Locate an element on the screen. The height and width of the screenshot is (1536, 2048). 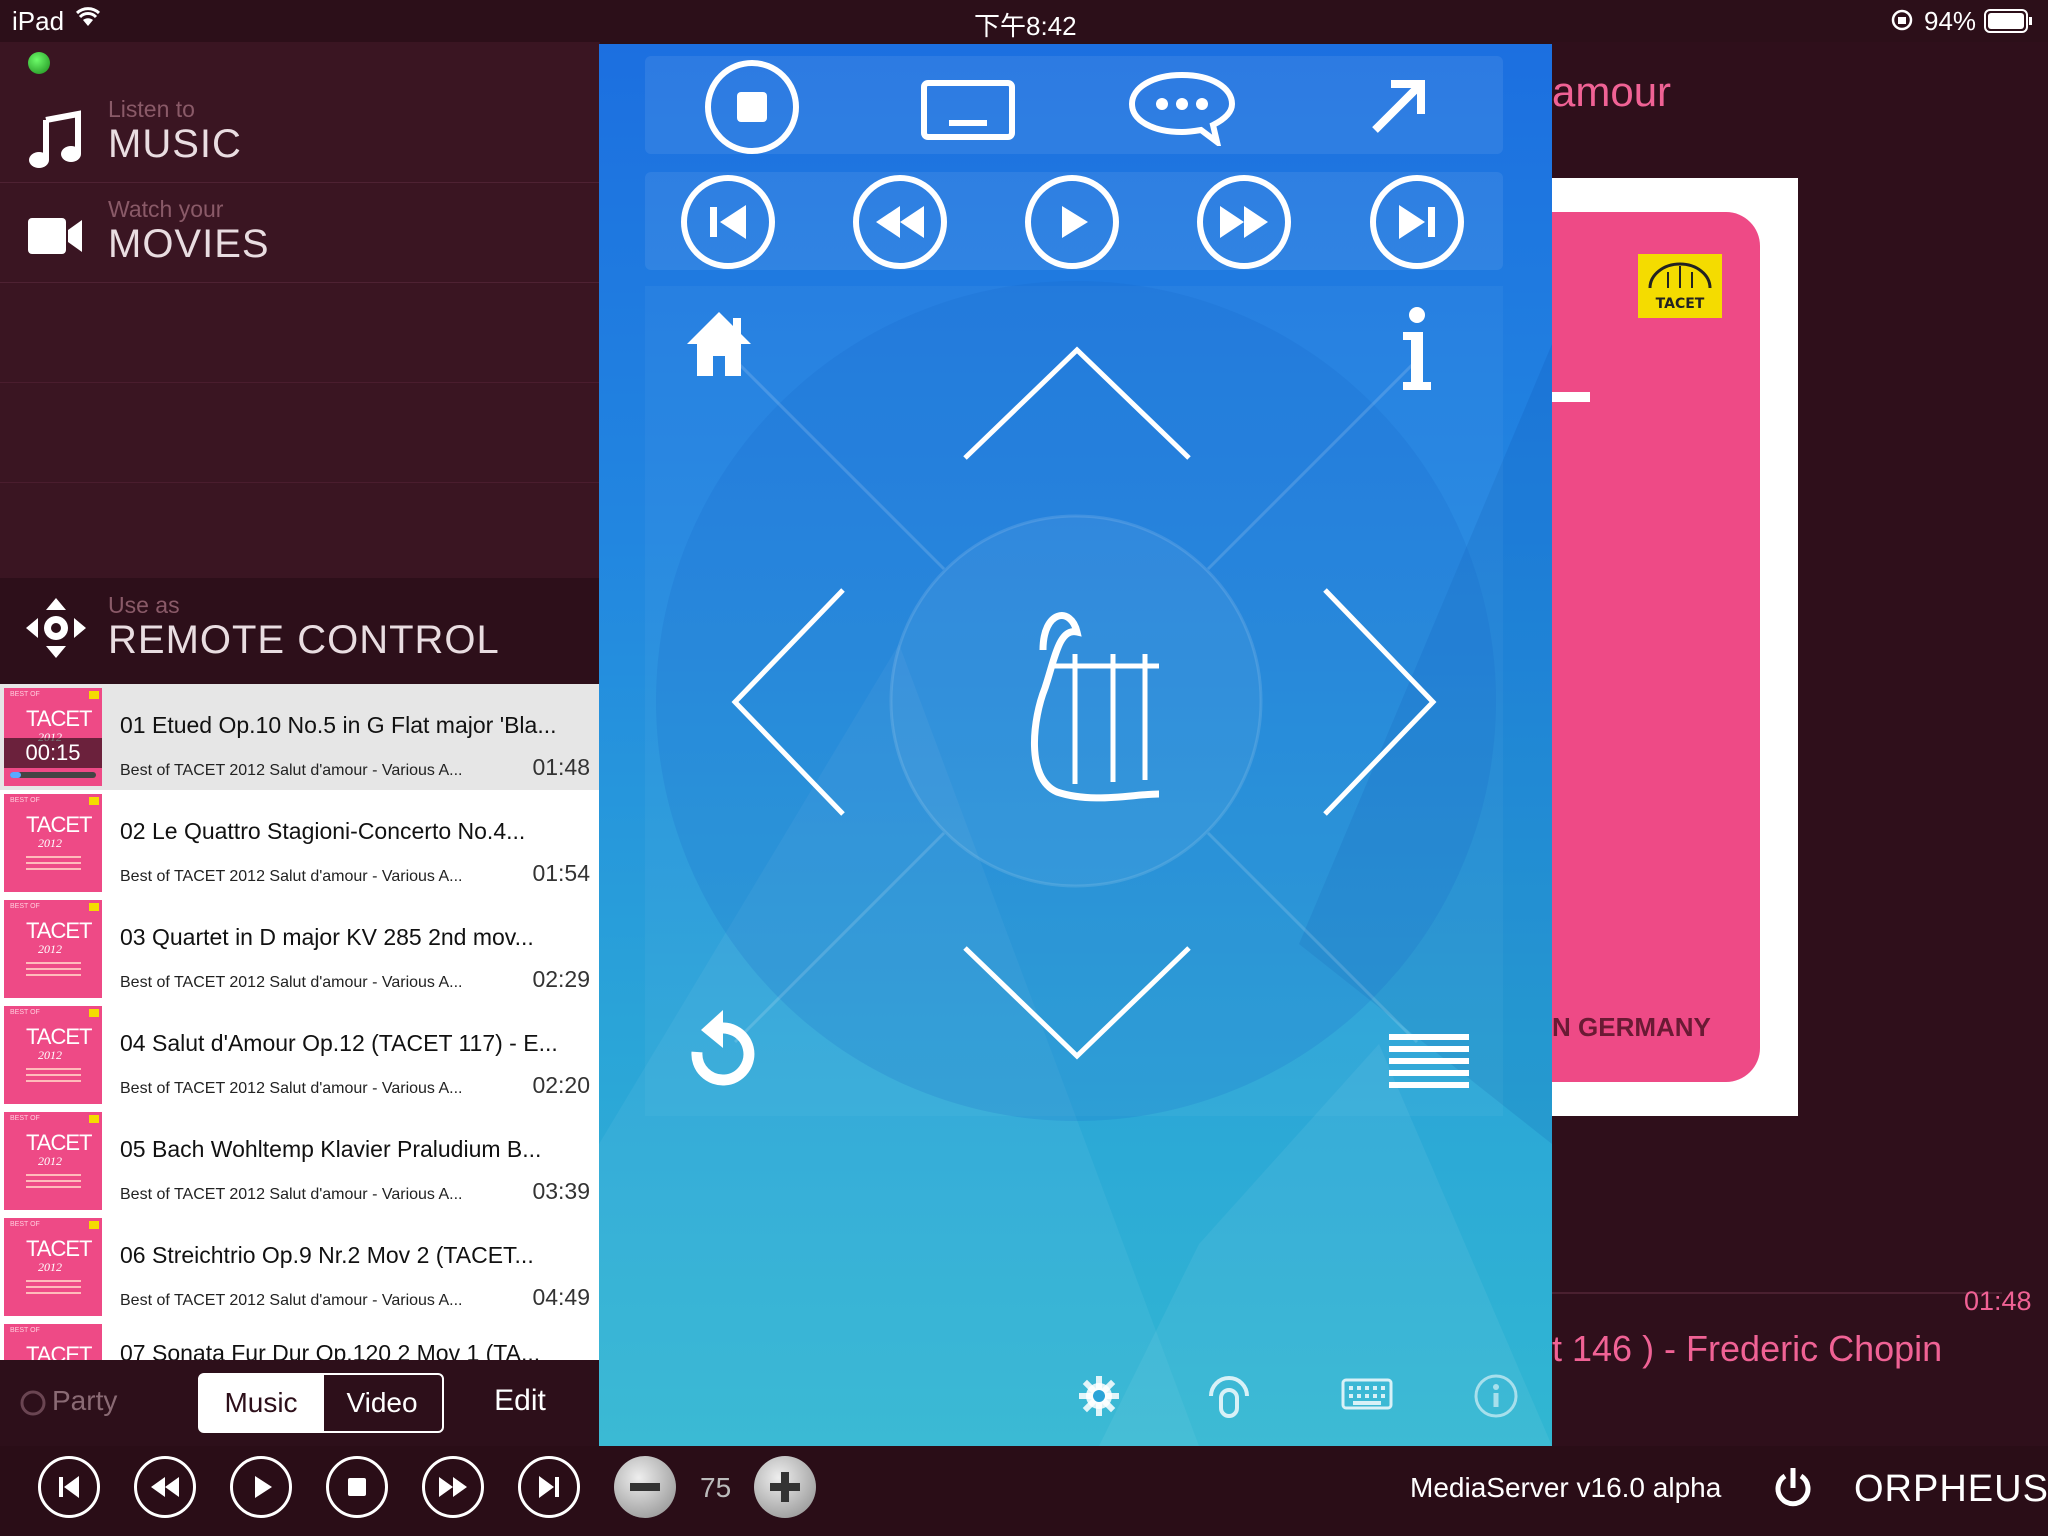
album-thumbnail: BEST OF TACET 2012 00:15 is located at coordinates (53, 737).